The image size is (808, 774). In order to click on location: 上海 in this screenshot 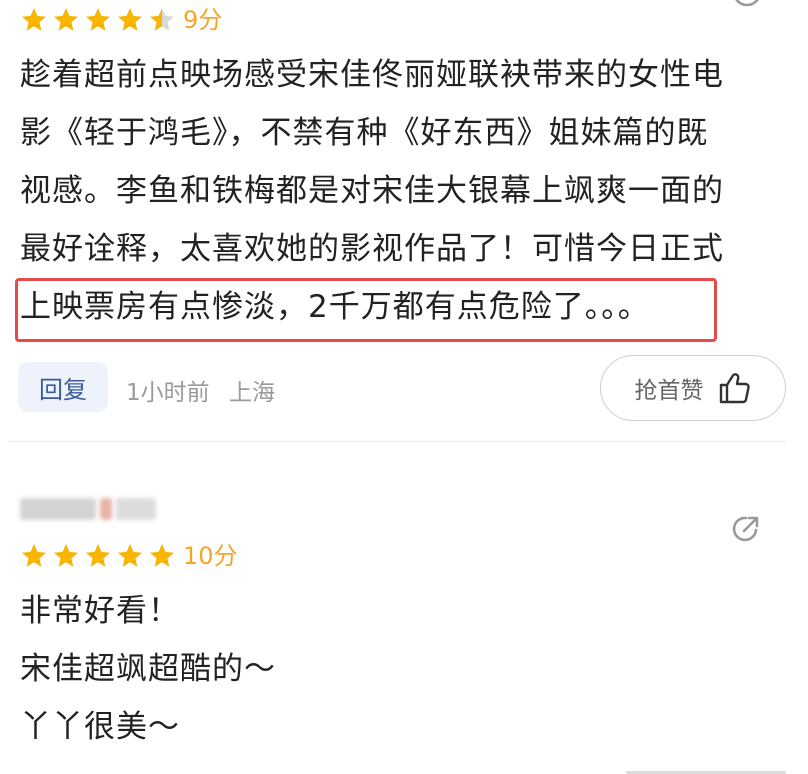, I will do `click(252, 393)`.